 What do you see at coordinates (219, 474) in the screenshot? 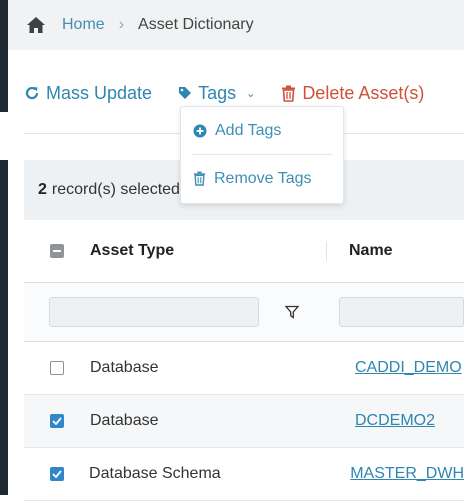
I see `asset-type-cell: Database Schema` at bounding box center [219, 474].